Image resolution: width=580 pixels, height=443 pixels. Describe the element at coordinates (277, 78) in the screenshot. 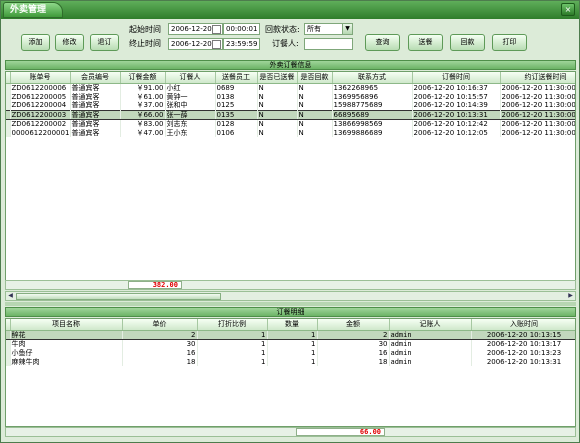

I see `column-header: 是否已送餐` at that location.